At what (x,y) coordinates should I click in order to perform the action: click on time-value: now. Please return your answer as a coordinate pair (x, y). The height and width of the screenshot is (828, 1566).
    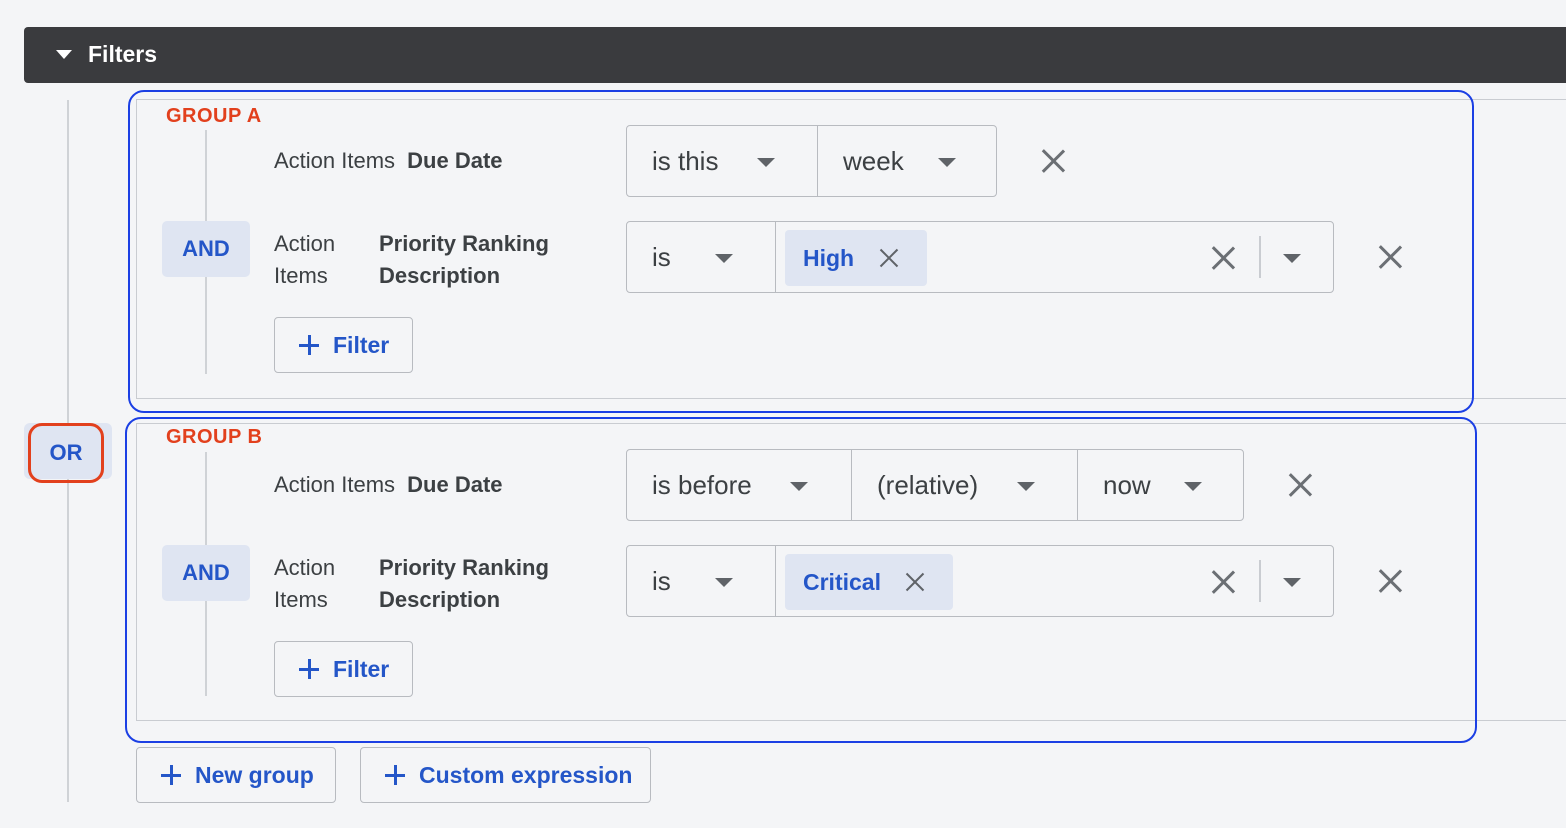
    Looking at the image, I should click on (1127, 484).